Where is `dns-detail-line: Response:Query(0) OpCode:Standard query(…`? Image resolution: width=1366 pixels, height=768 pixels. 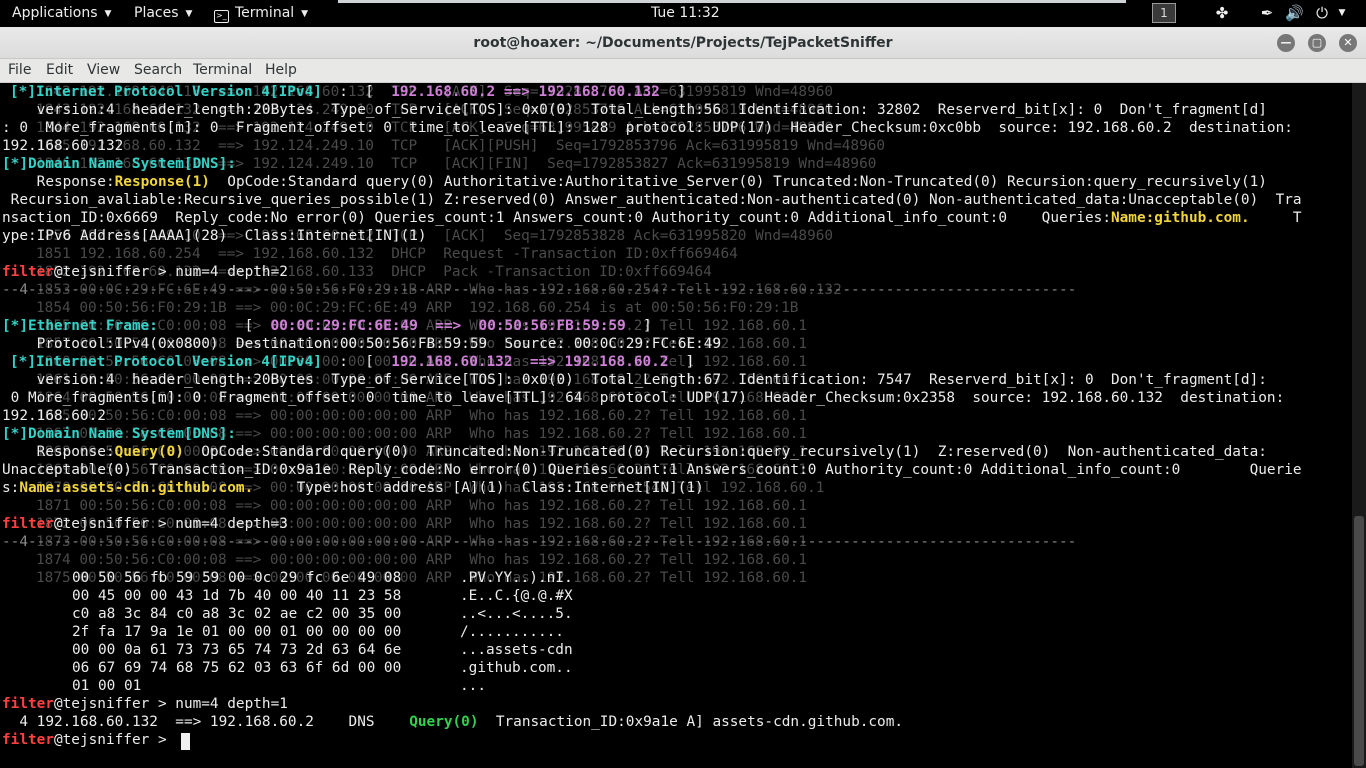 dns-detail-line: Response:Query(0) OpCode:Standard query(… is located at coordinates (634, 452).